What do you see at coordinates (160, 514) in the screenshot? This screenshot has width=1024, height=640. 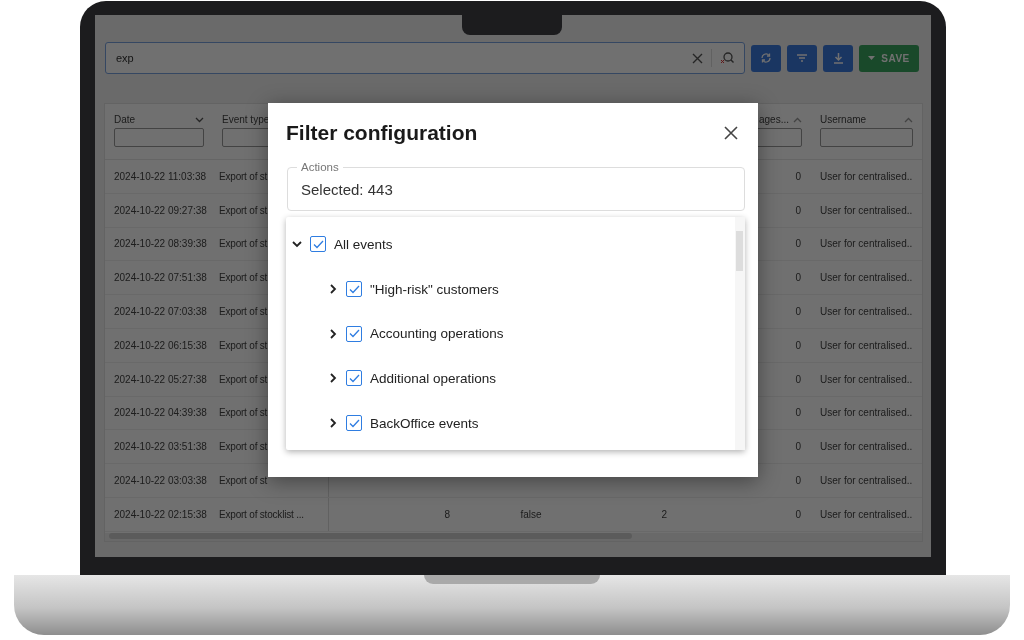 I see `table-cell: 2024-10-22 02:15:38` at bounding box center [160, 514].